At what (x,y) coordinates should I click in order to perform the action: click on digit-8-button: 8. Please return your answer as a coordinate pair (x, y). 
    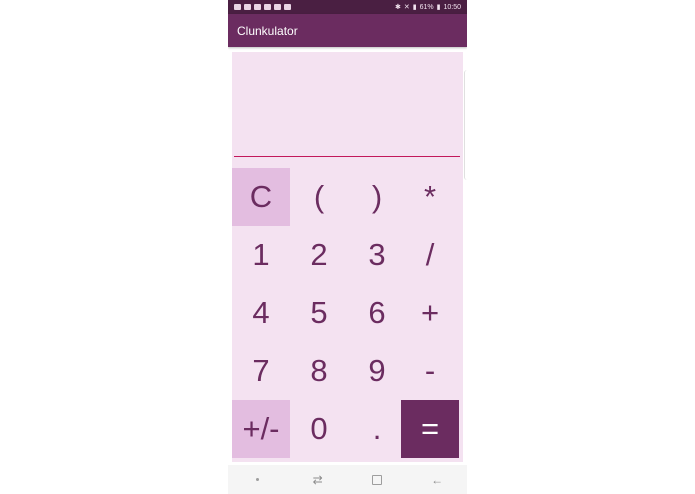
    Looking at the image, I should click on (319, 371).